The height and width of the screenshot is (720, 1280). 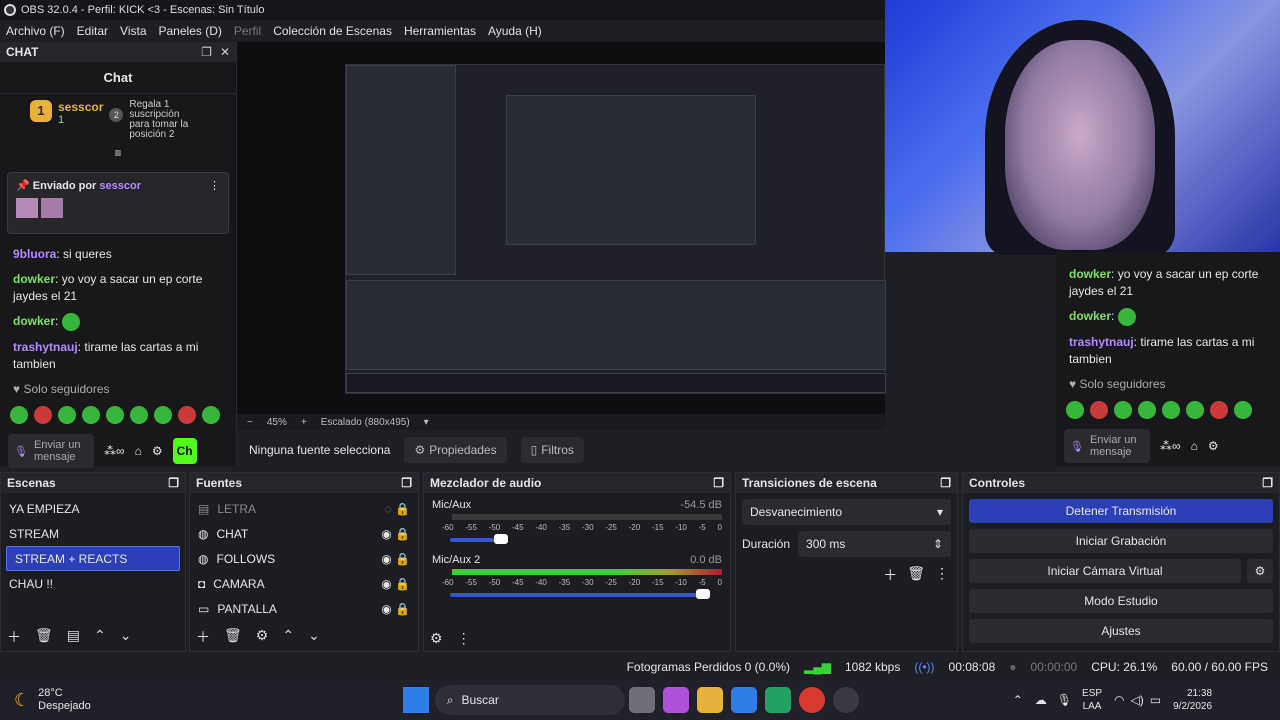 What do you see at coordinates (426, 422) in the screenshot?
I see `chevron-down-icon: ▾` at bounding box center [426, 422].